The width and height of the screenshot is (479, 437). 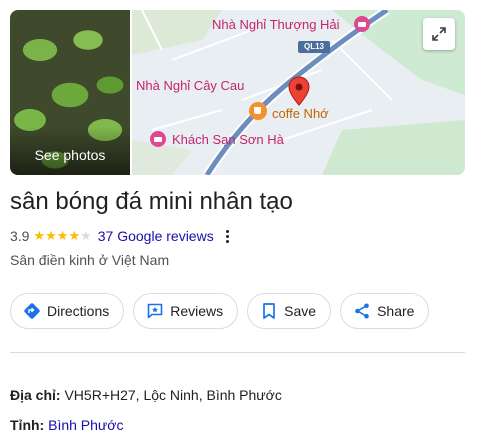 I want to click on bookmark-icon, so click(x=269, y=311).